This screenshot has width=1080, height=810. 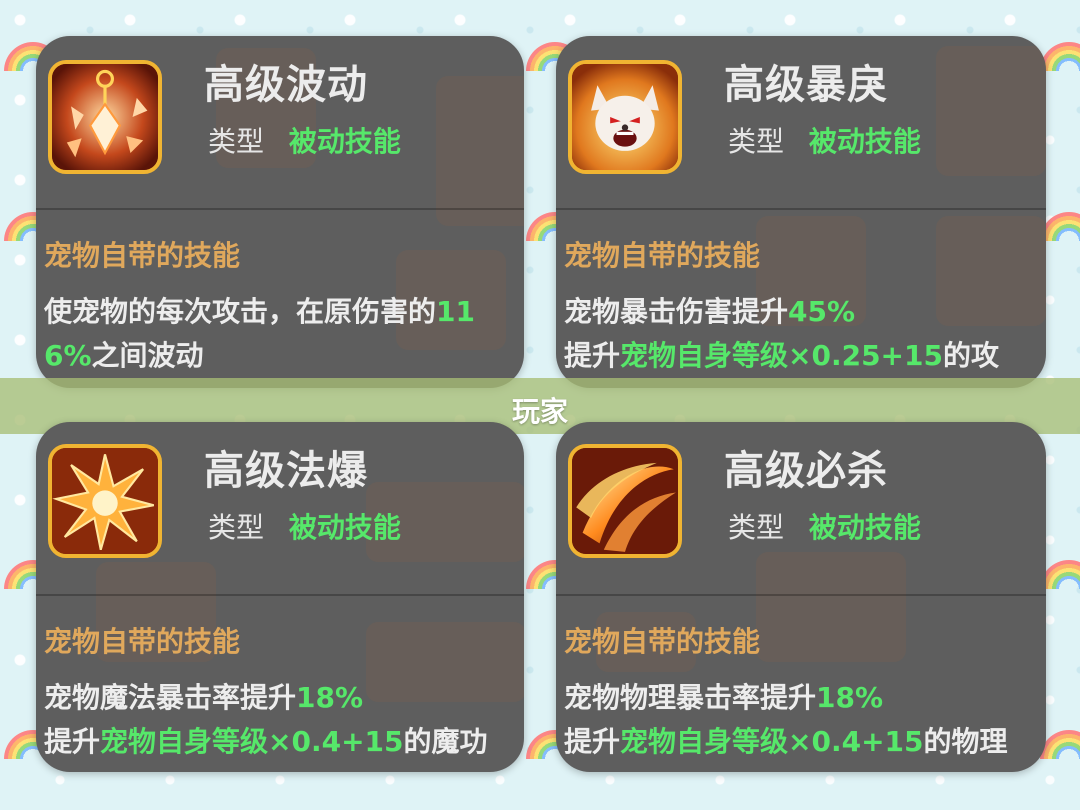 I want to click on description-text: 的魔功, so click(x=445, y=741).